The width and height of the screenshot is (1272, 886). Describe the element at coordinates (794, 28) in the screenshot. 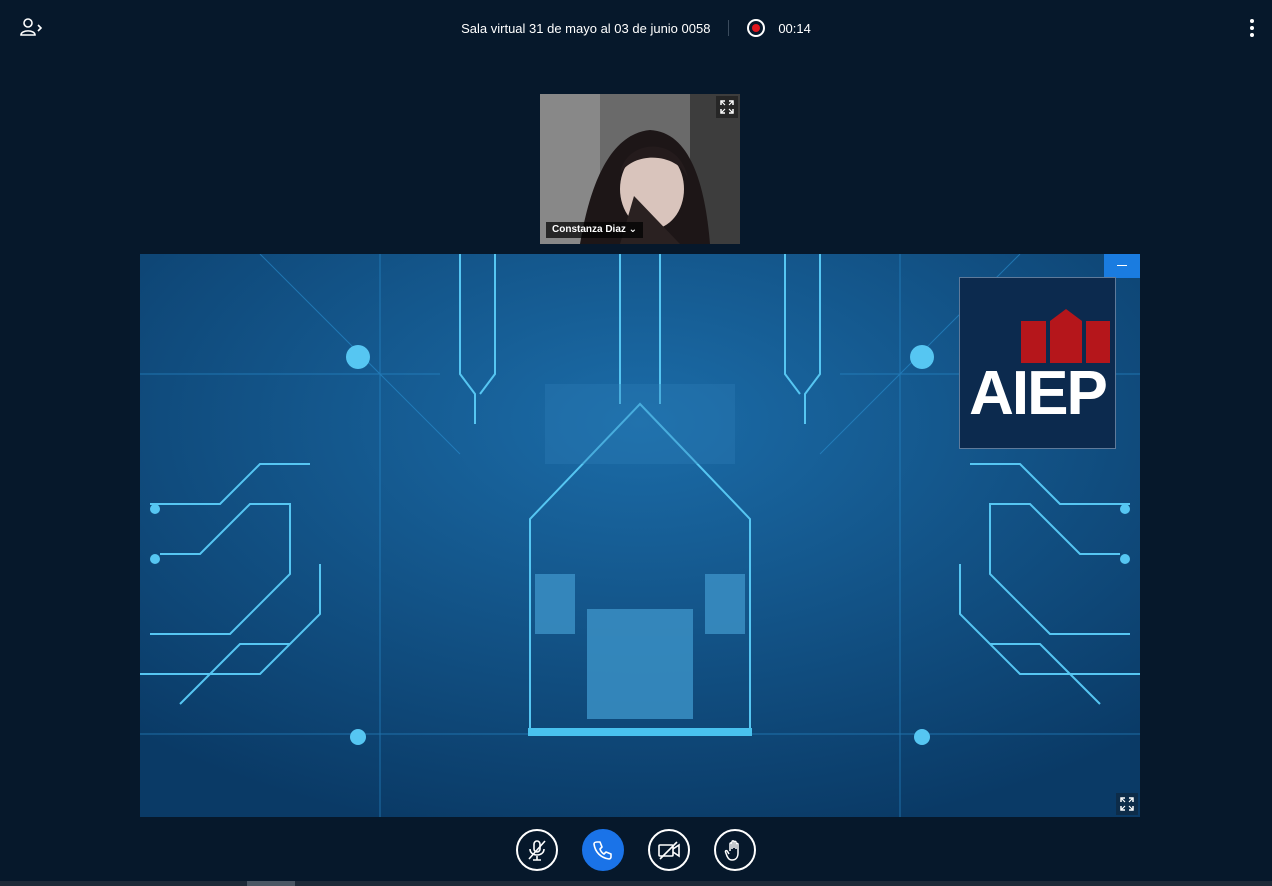

I see `recording-timer: 00:14` at that location.